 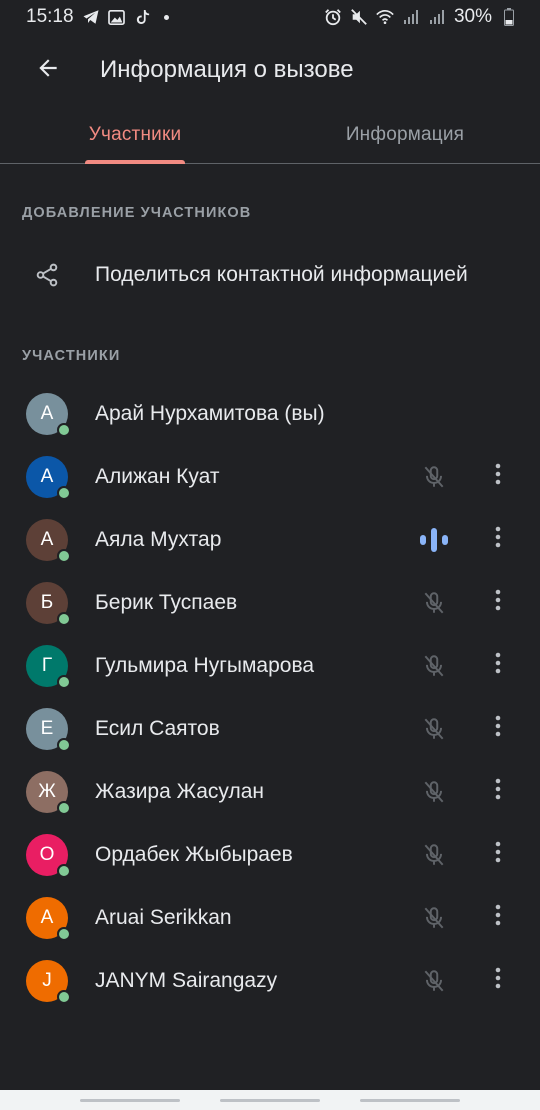 I want to click on participant-row: Б Берик Туспаев, so click(x=270, y=602).